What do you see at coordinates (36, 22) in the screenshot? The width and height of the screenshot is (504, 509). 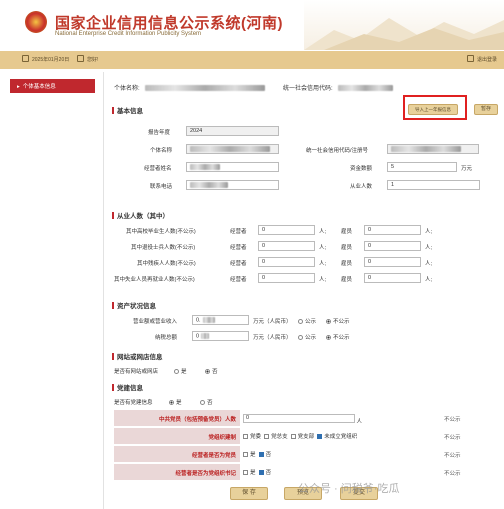 I see `national-emblem-icon` at bounding box center [36, 22].